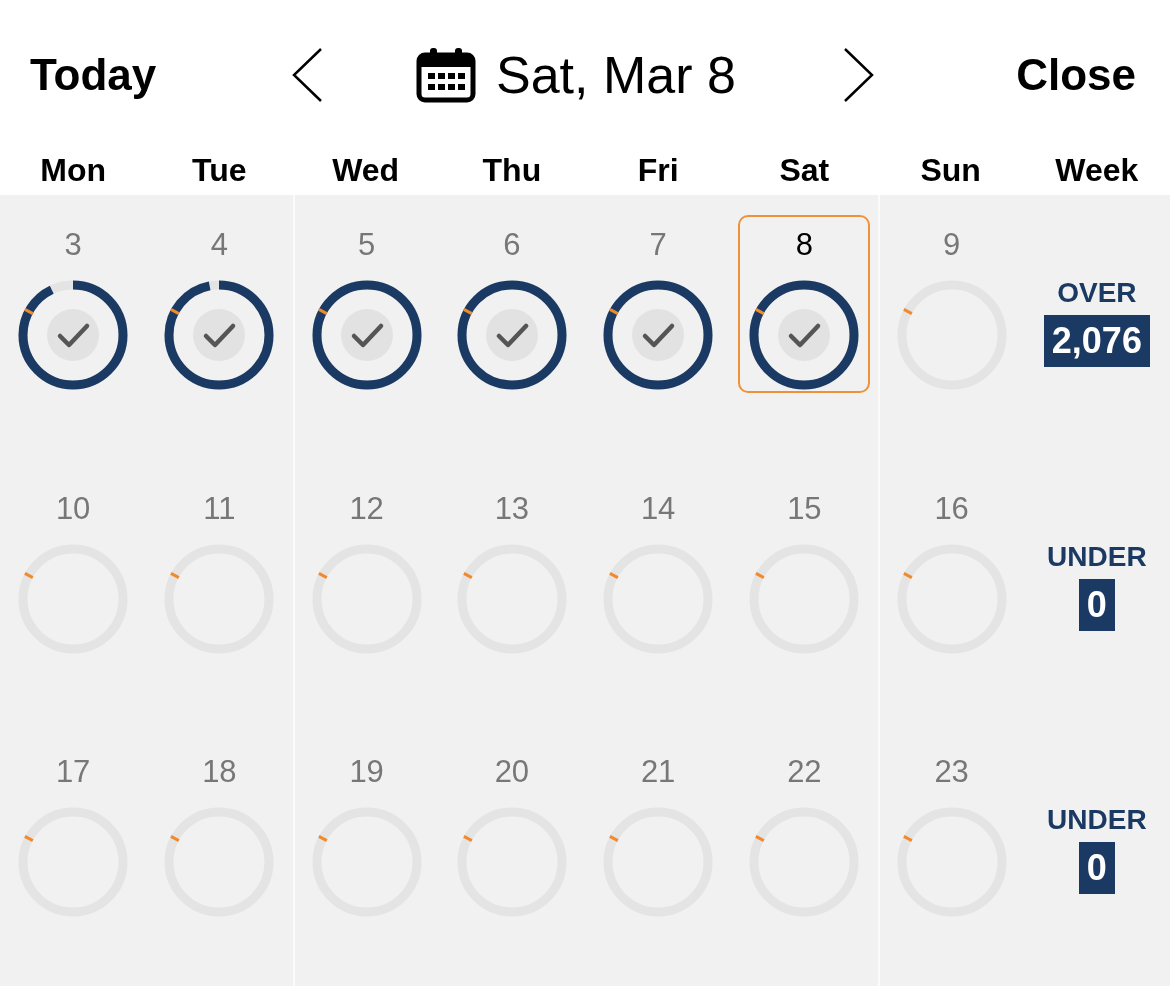 The image size is (1170, 986). Describe the element at coordinates (1096, 341) in the screenshot. I see `week-total-badge: 2,076` at that location.